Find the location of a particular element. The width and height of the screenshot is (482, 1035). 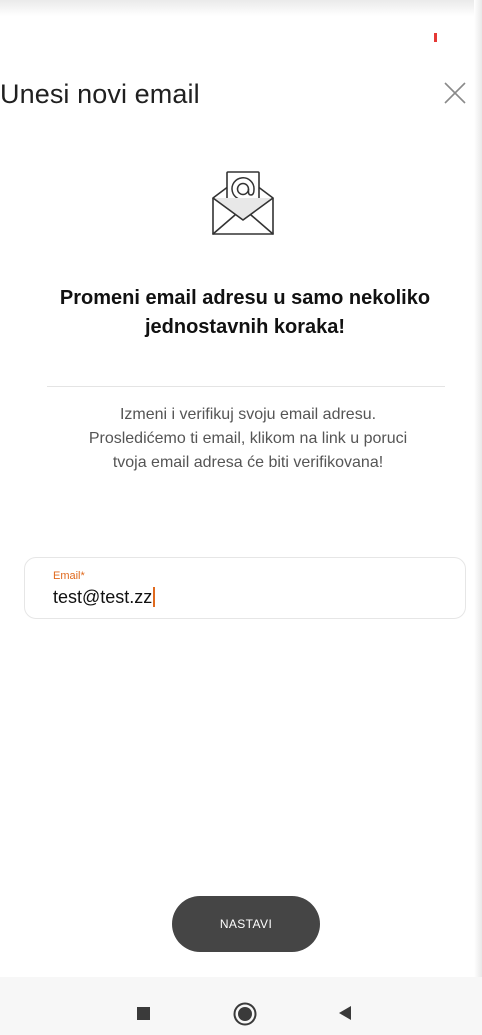

close-icon is located at coordinates (455, 93).